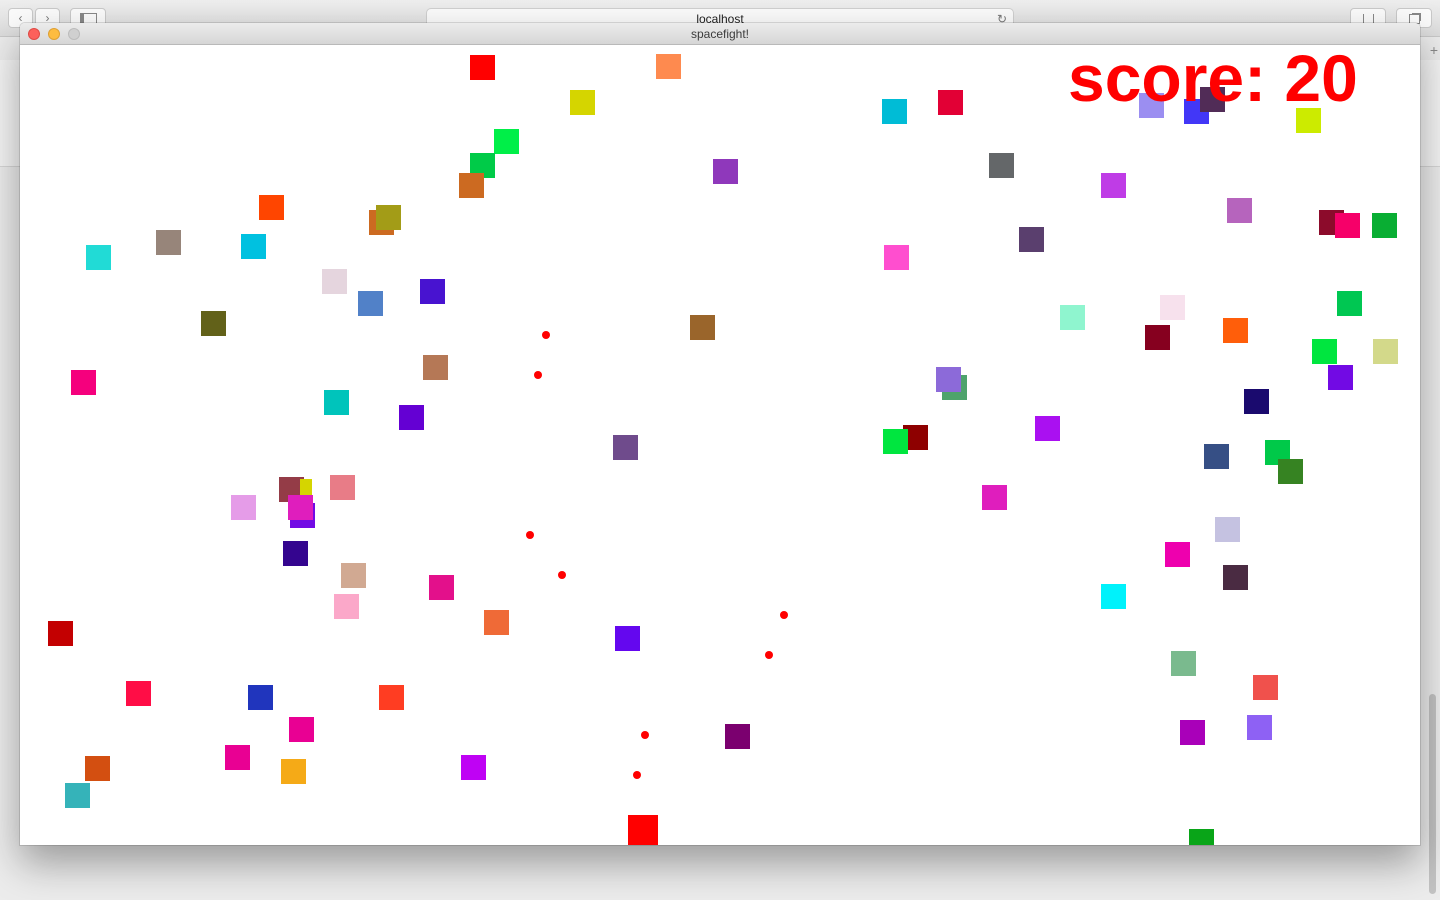 Image resolution: width=1440 pixels, height=900 pixels. I want to click on new-tab-icon: +, so click(1434, 50).